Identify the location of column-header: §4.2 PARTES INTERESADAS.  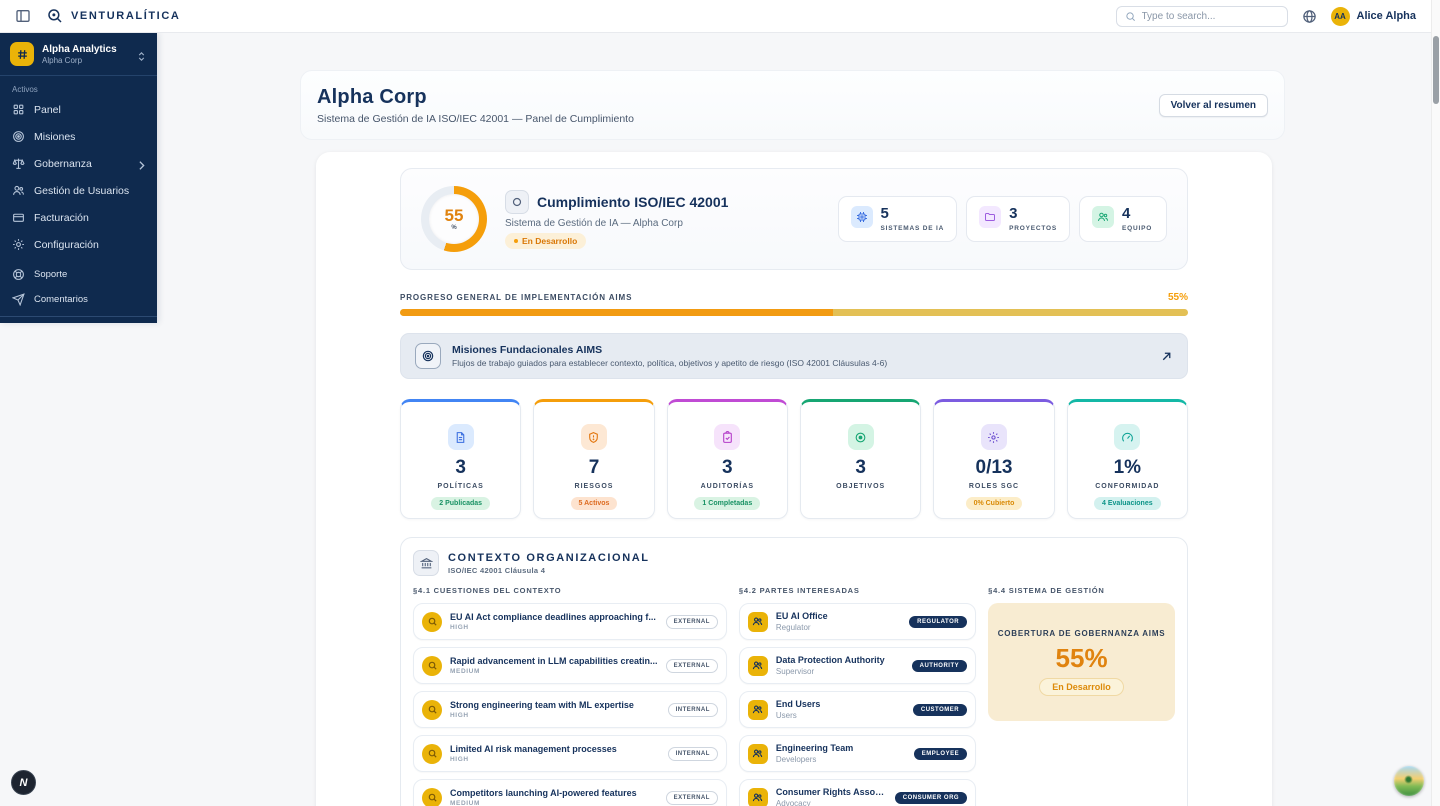
(799, 590).